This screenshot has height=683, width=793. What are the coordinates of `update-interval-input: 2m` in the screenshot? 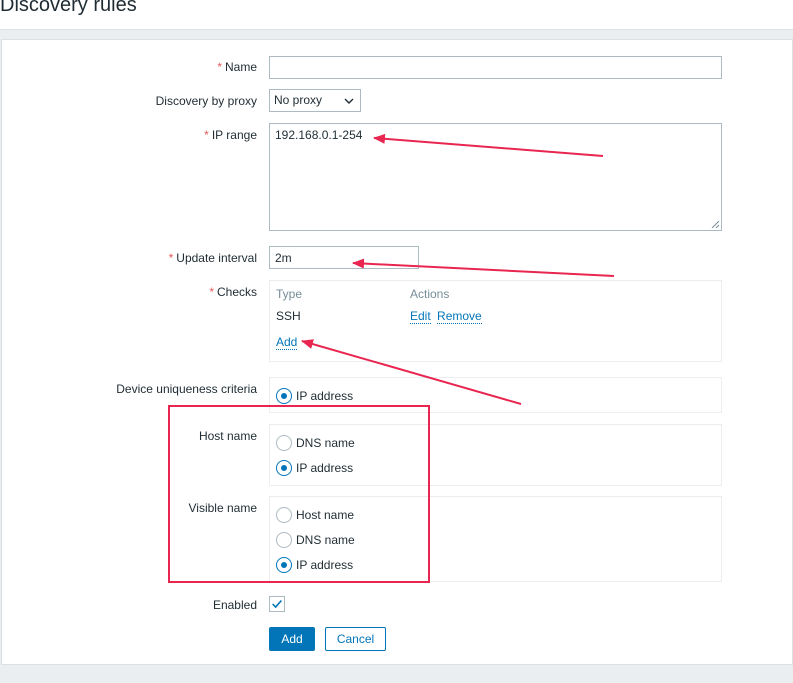 It's located at (344, 257).